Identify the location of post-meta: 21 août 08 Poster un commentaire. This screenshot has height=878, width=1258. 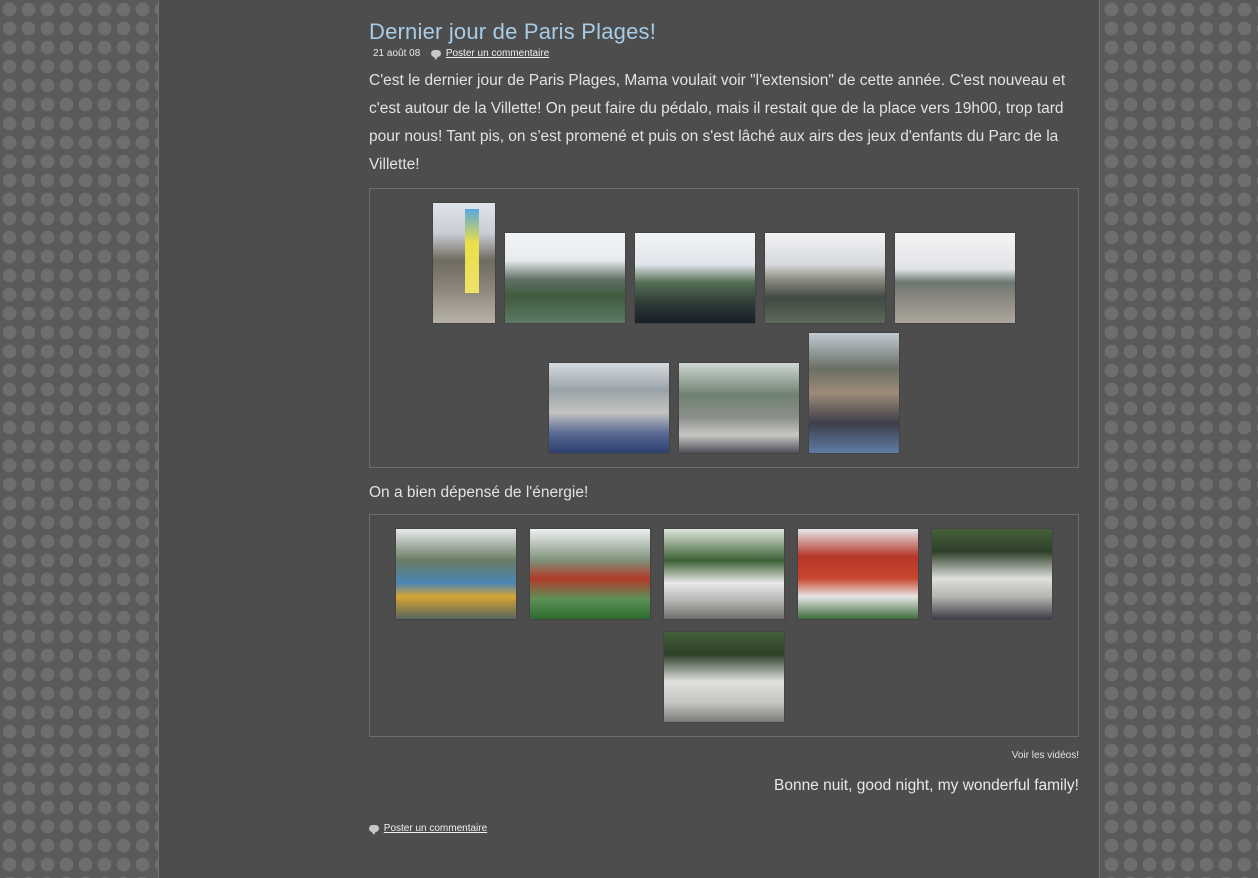
(724, 54).